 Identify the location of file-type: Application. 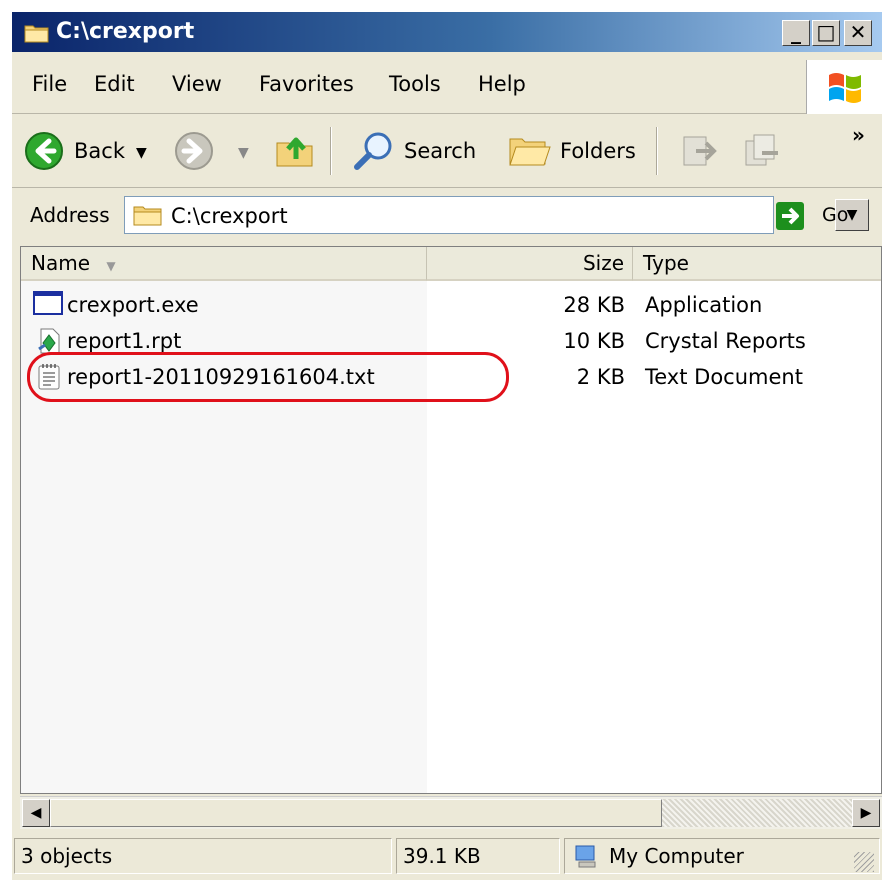
(704, 305).